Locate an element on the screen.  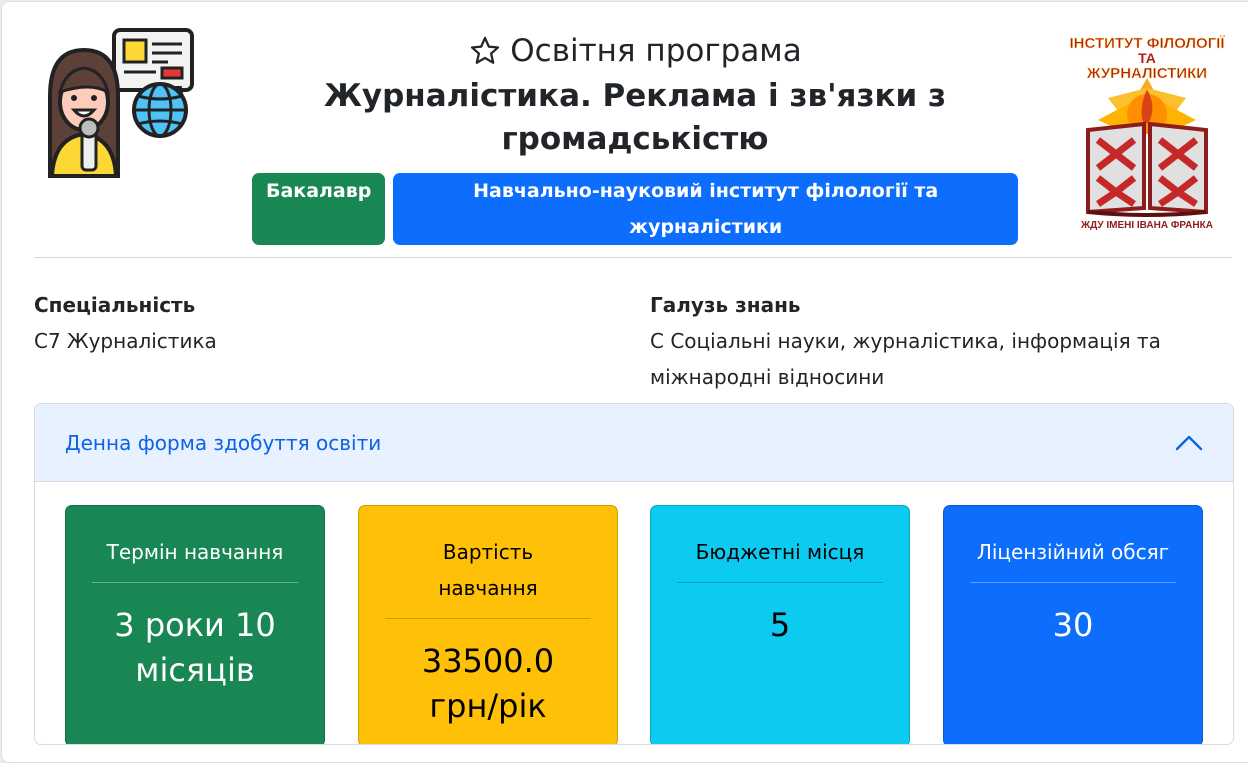
specialty-label: Спеціальність is located at coordinates (115, 305).